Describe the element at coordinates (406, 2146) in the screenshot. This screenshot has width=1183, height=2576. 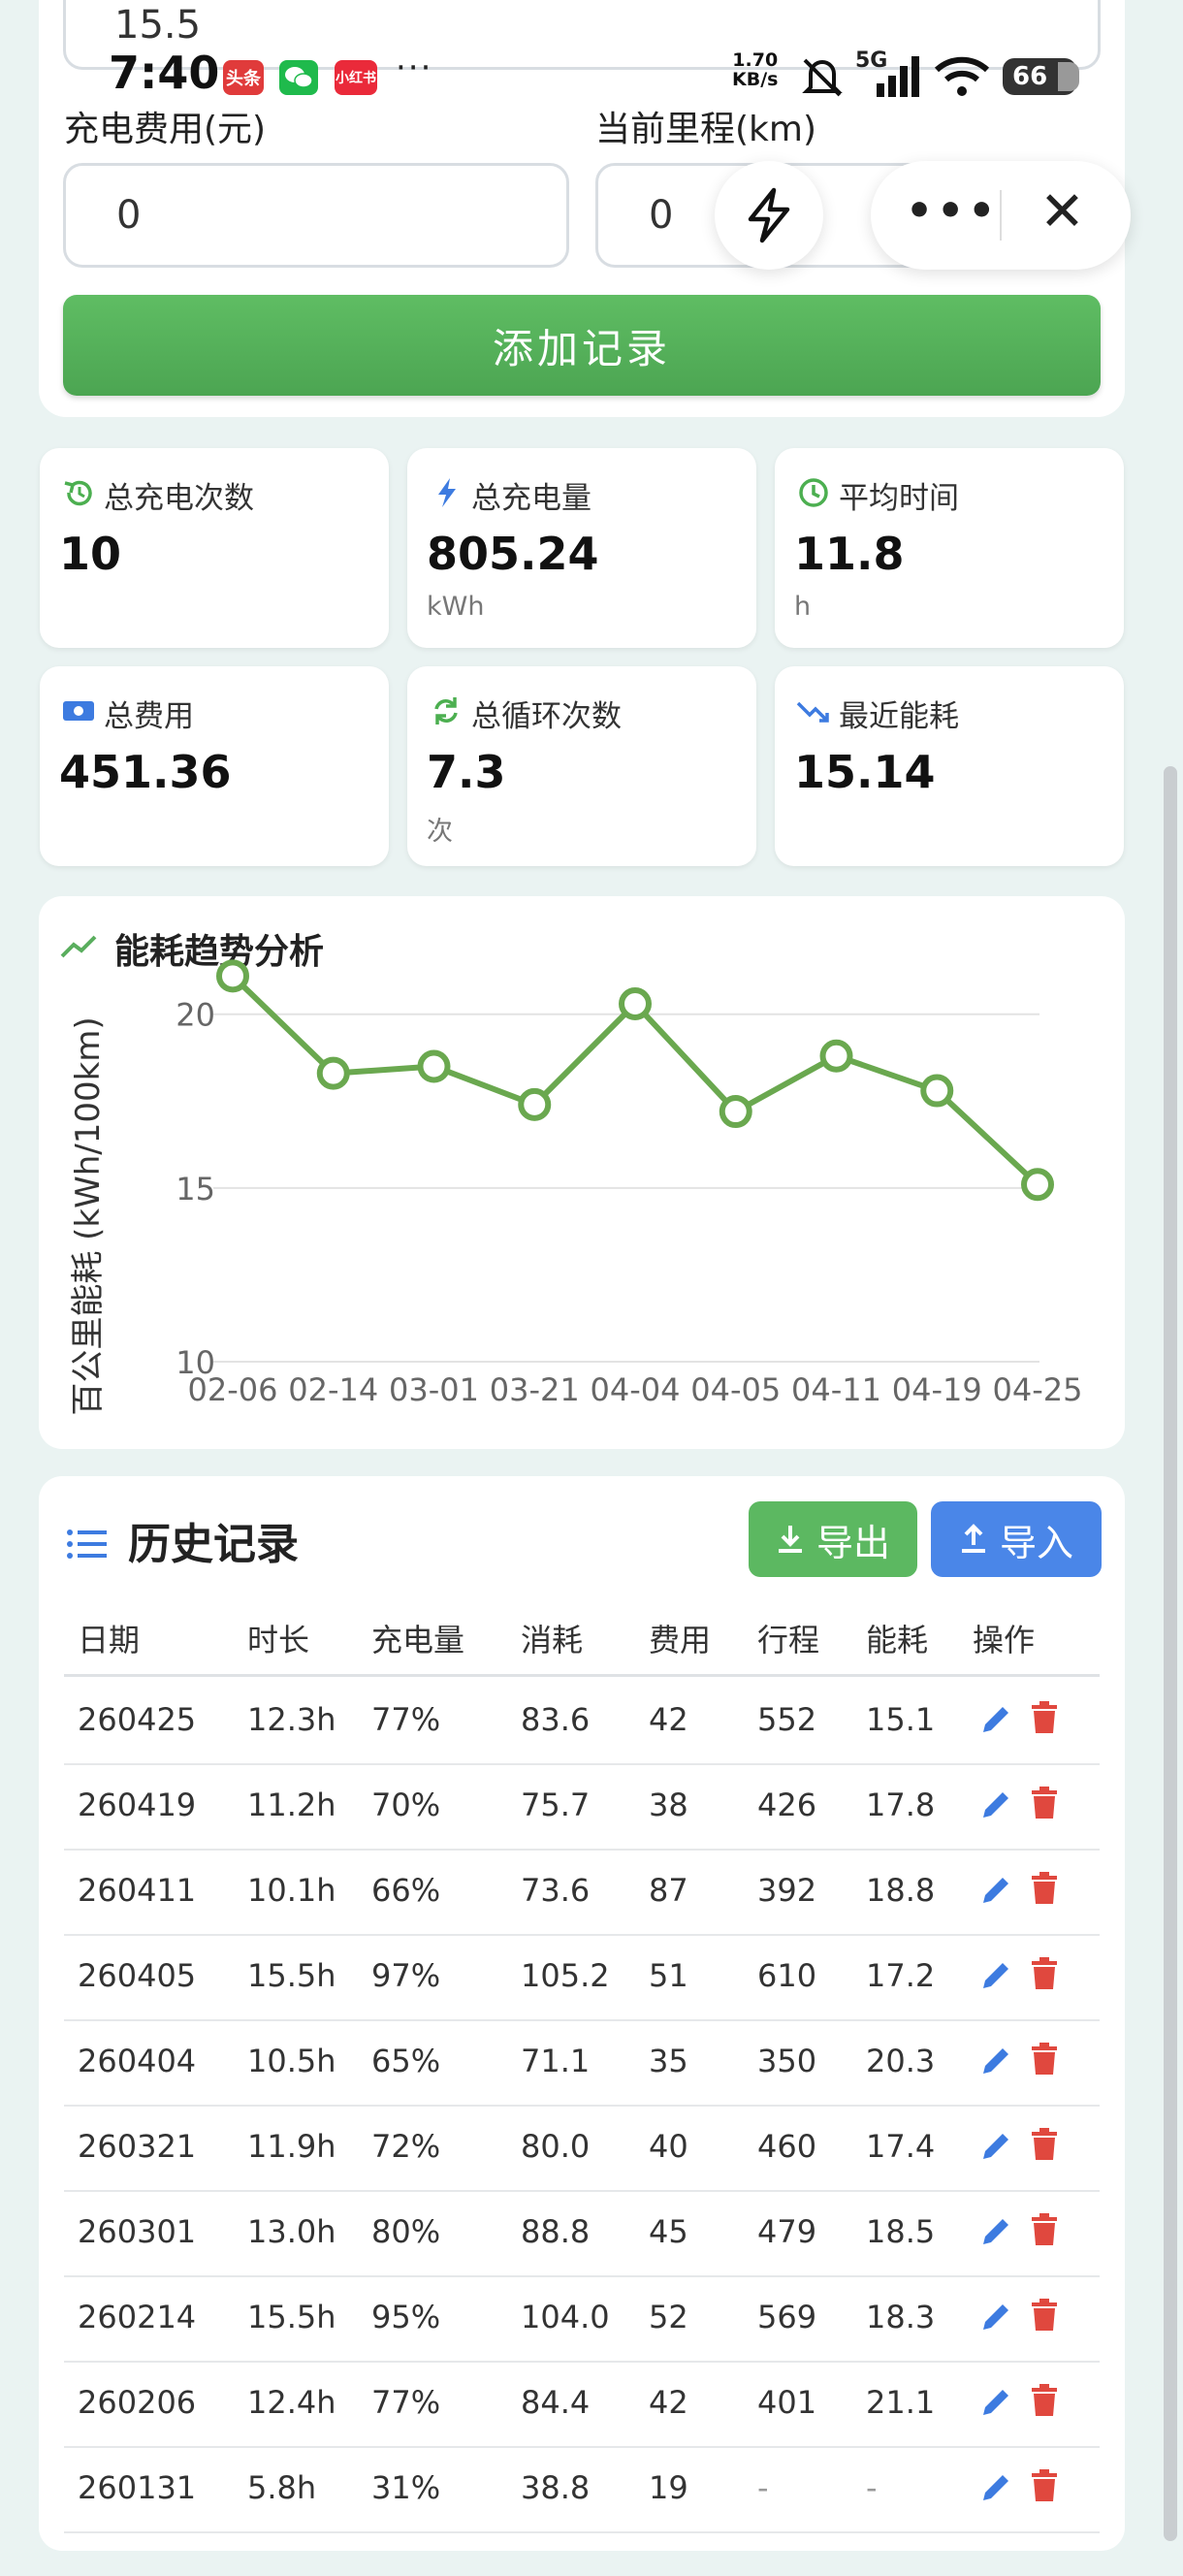
I see `table-cell: 72%` at that location.